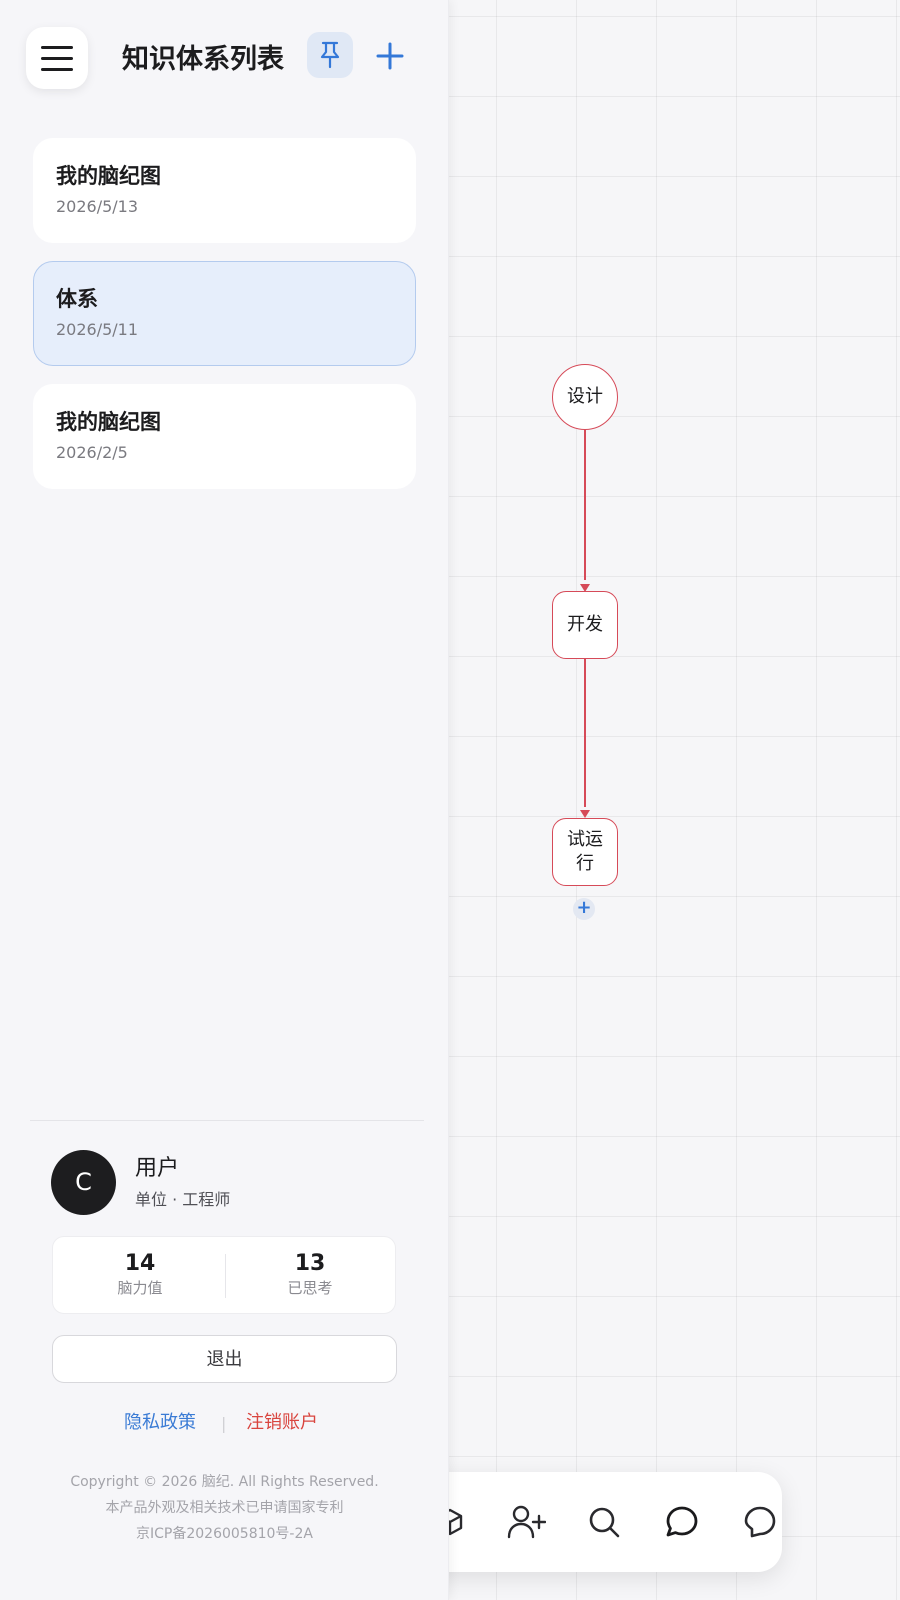  I want to click on bottom-toolbar, so click(591, 1522).